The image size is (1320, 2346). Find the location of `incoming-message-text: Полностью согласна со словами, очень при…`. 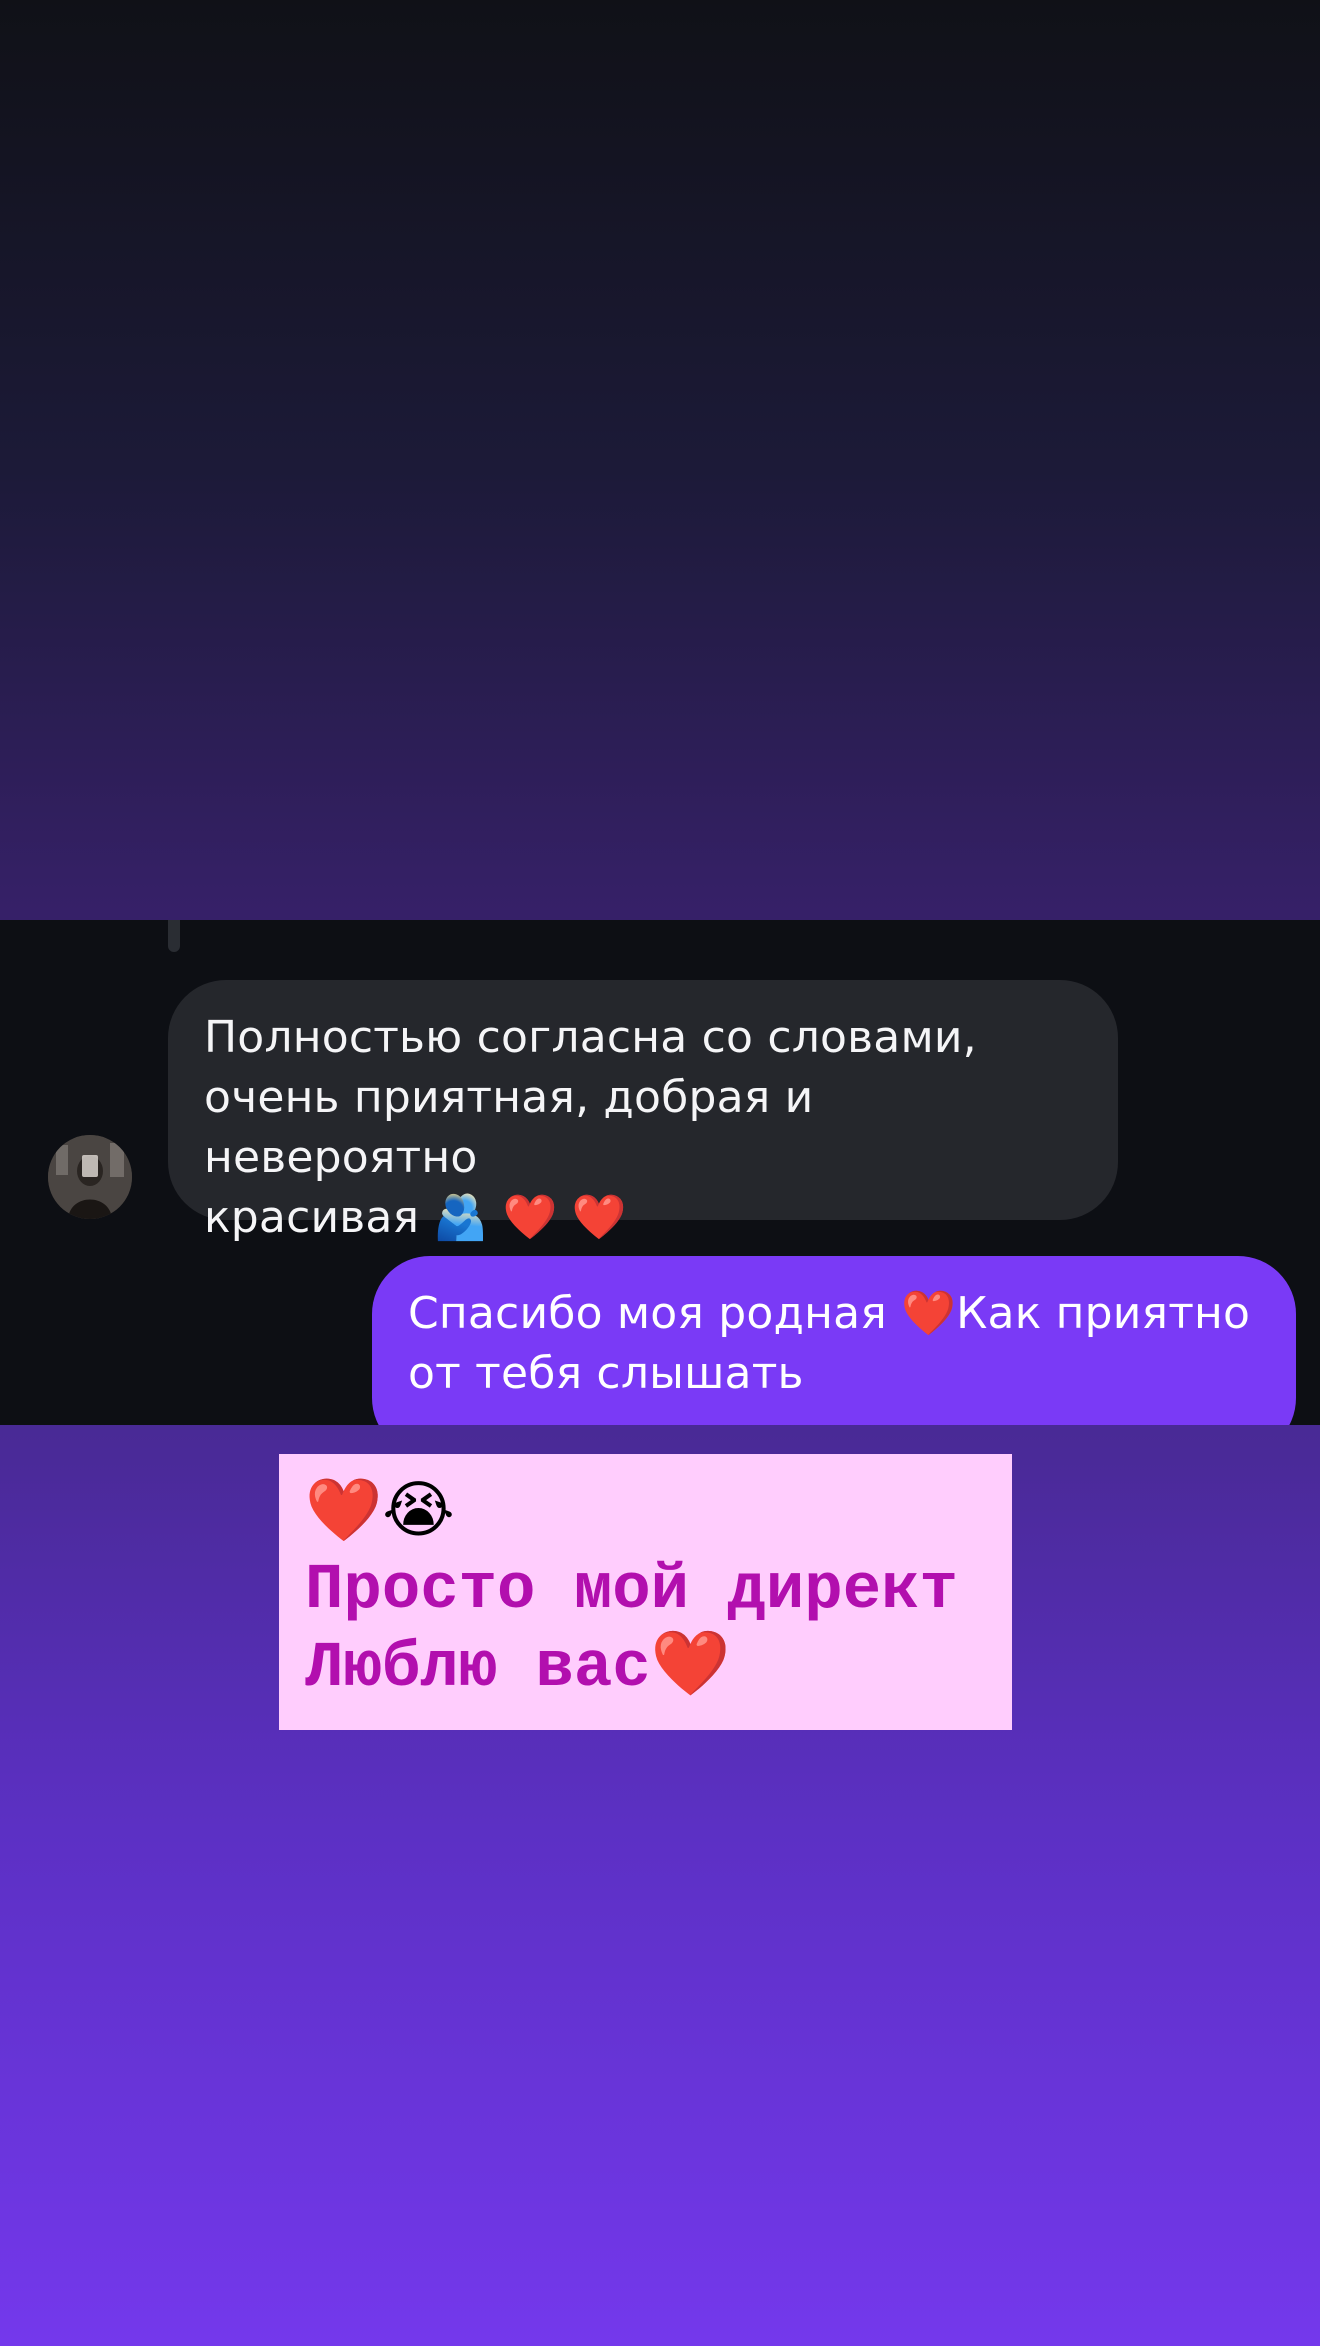

incoming-message-text: Полностью согласна со словами, очень при… is located at coordinates (590, 1127).